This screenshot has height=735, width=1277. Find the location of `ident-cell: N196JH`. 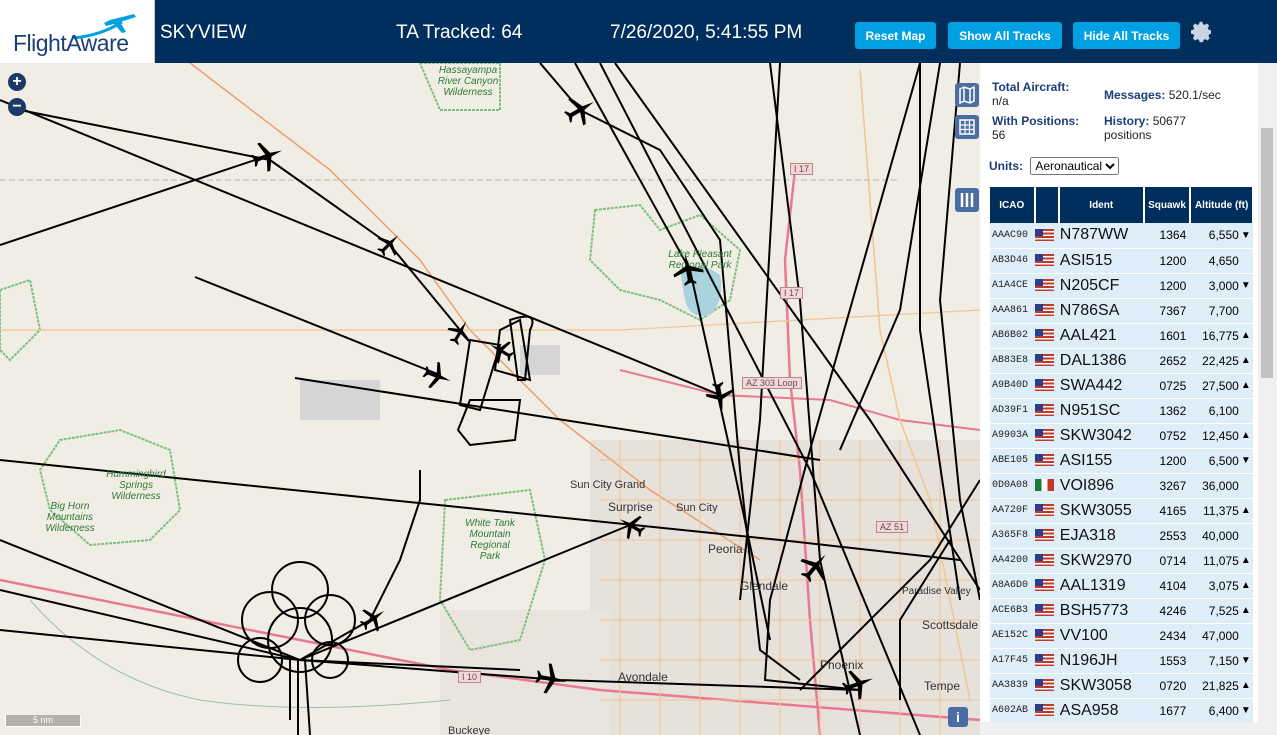

ident-cell: N196JH is located at coordinates (1101, 661).